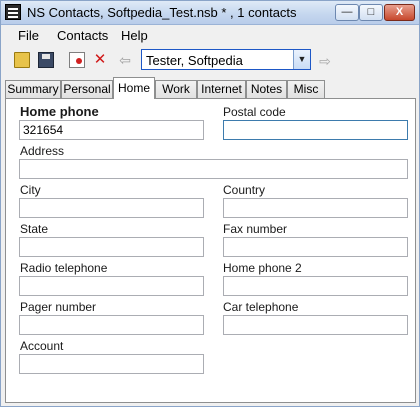 This screenshot has width=420, height=407. What do you see at coordinates (42, 151) in the screenshot?
I see `address-label: Address` at bounding box center [42, 151].